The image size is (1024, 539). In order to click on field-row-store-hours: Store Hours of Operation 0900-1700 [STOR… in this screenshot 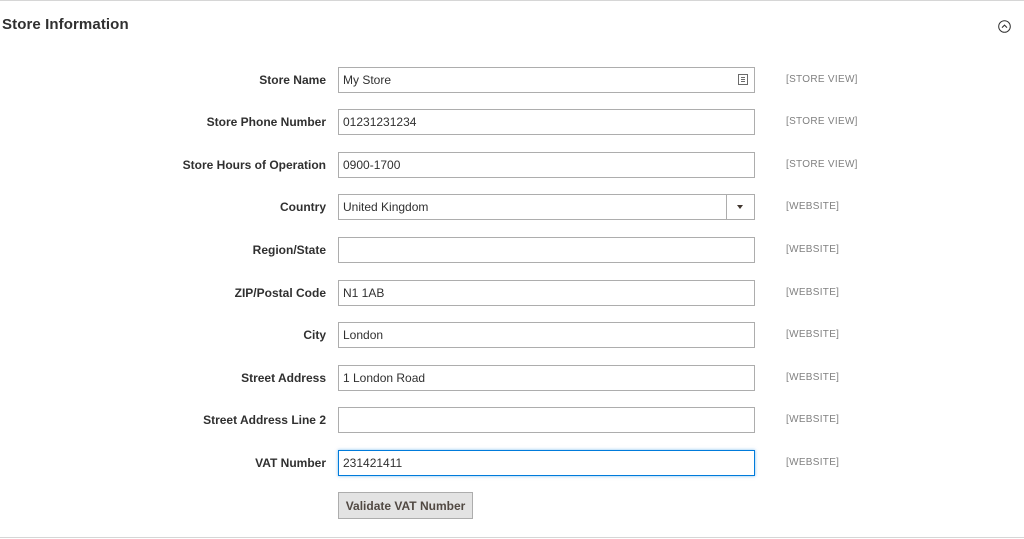, I will do `click(512, 165)`.